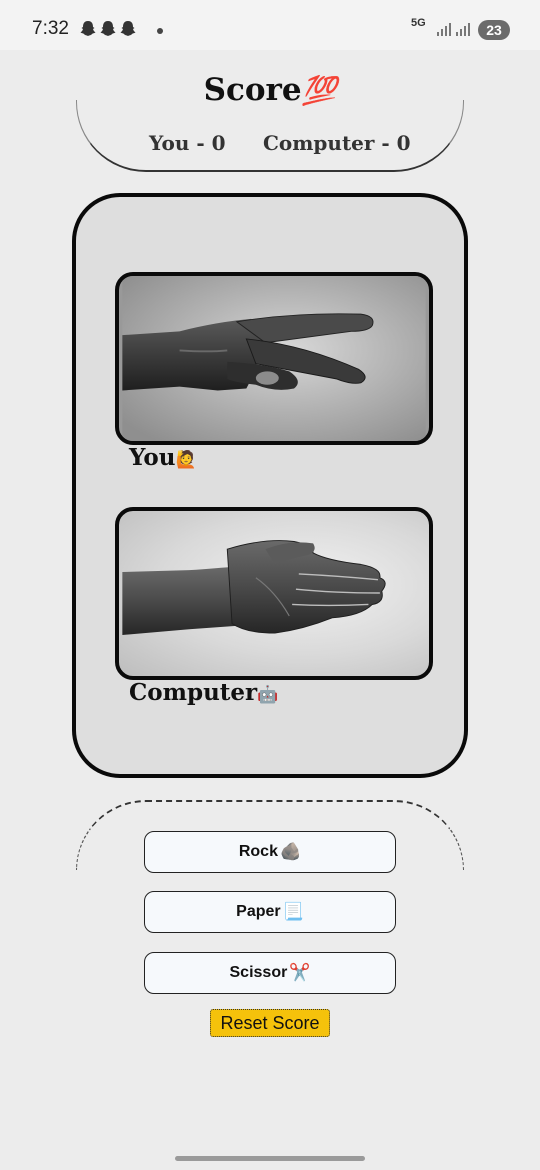  Describe the element at coordinates (258, 851) in the screenshot. I see `rock-button-label: Rock` at that location.